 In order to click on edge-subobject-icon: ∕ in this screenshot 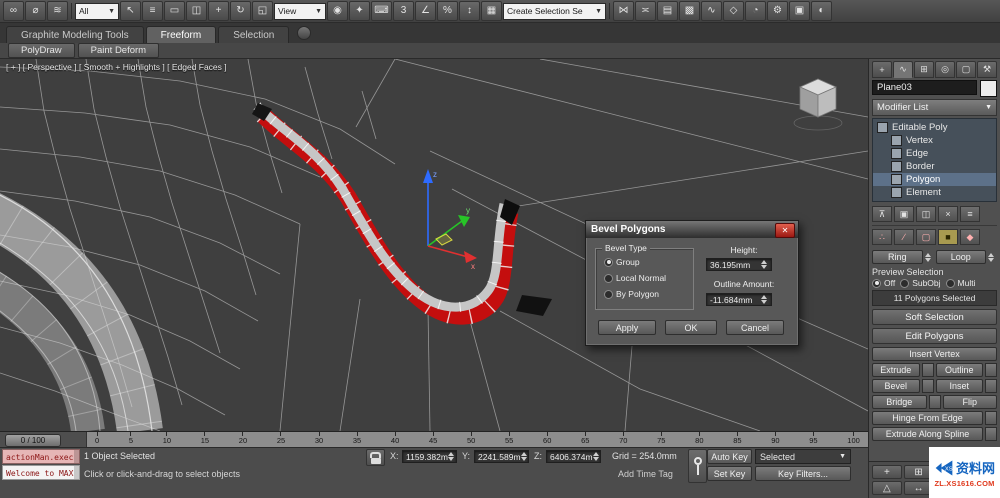, I will do `click(904, 237)`.